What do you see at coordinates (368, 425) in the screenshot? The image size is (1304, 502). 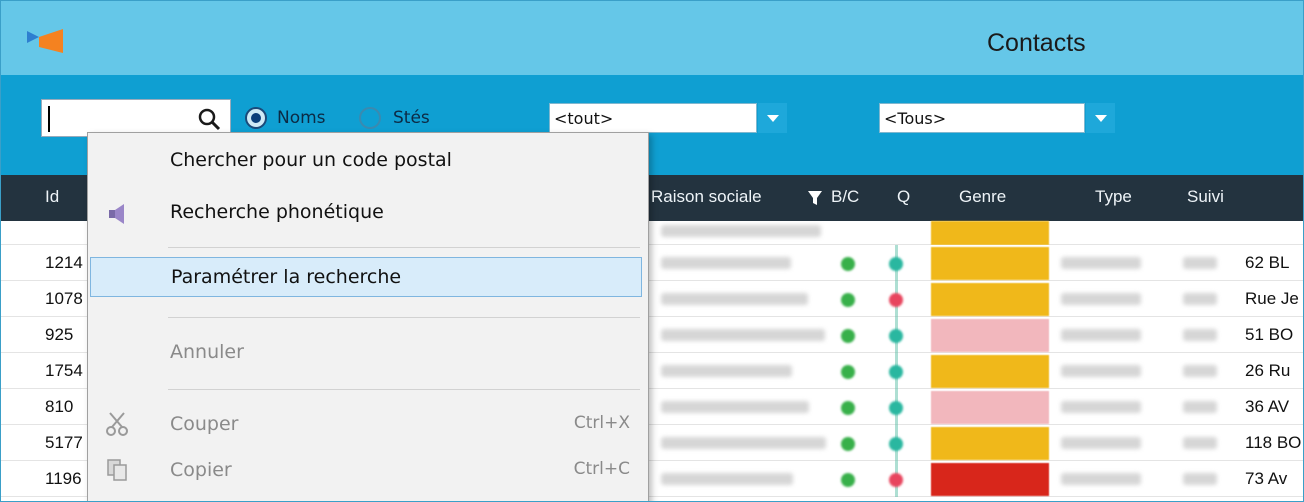 I see `menu-item-couper: Couper Ctrl+X` at bounding box center [368, 425].